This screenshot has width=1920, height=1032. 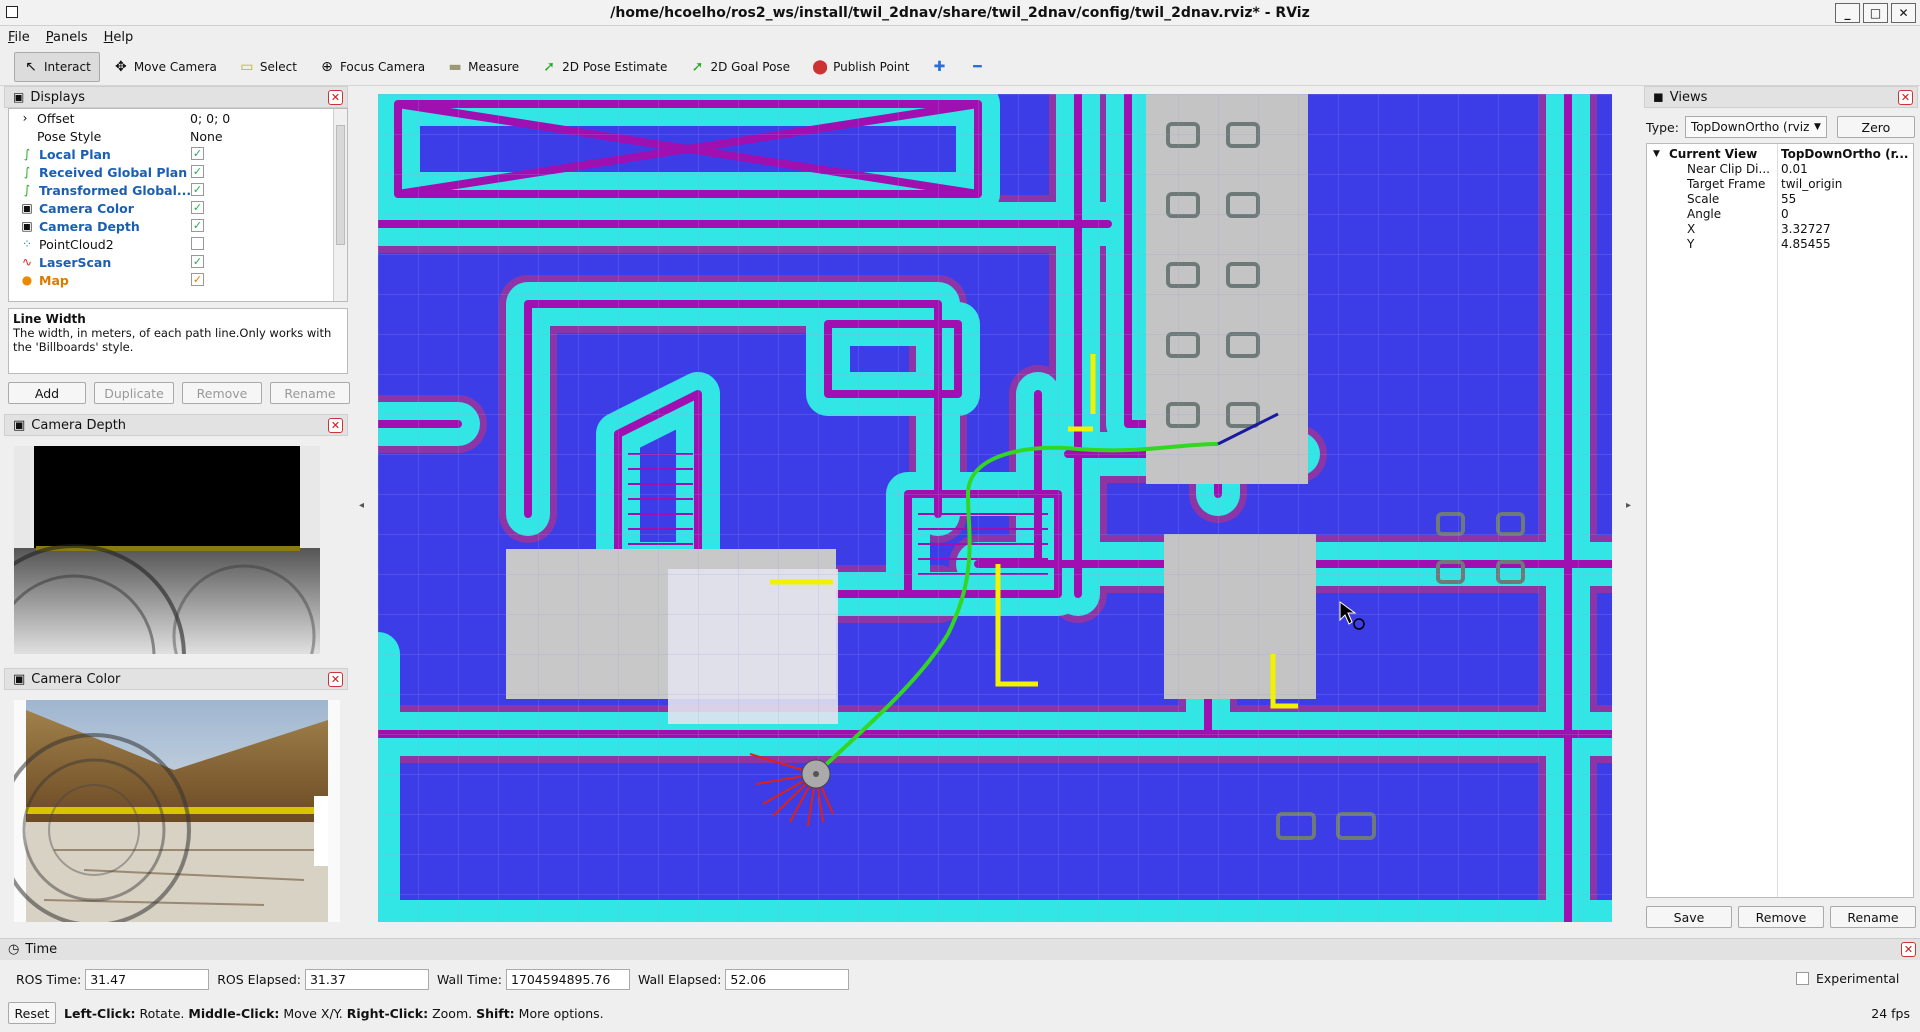 What do you see at coordinates (1873, 917) in the screenshot?
I see `rename-view-button: Rename` at bounding box center [1873, 917].